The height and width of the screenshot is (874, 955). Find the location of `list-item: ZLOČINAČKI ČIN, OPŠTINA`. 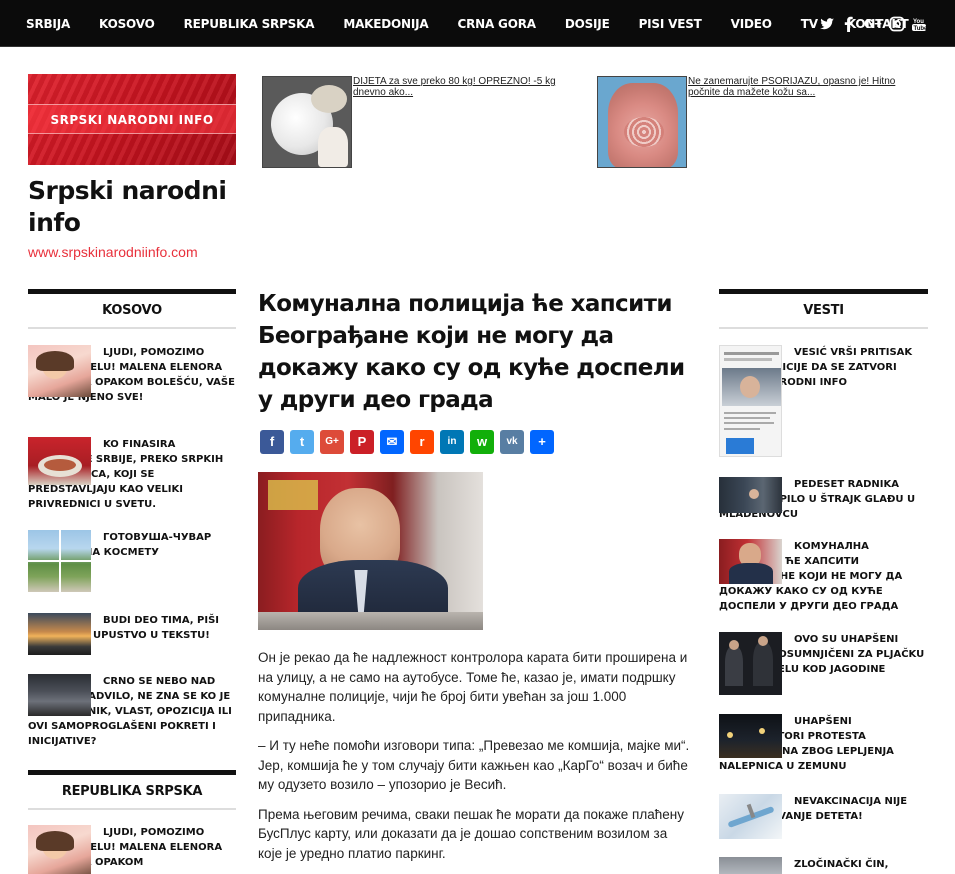

list-item: ZLOČINAČKI ČIN, OPŠTINA is located at coordinates (823, 865).